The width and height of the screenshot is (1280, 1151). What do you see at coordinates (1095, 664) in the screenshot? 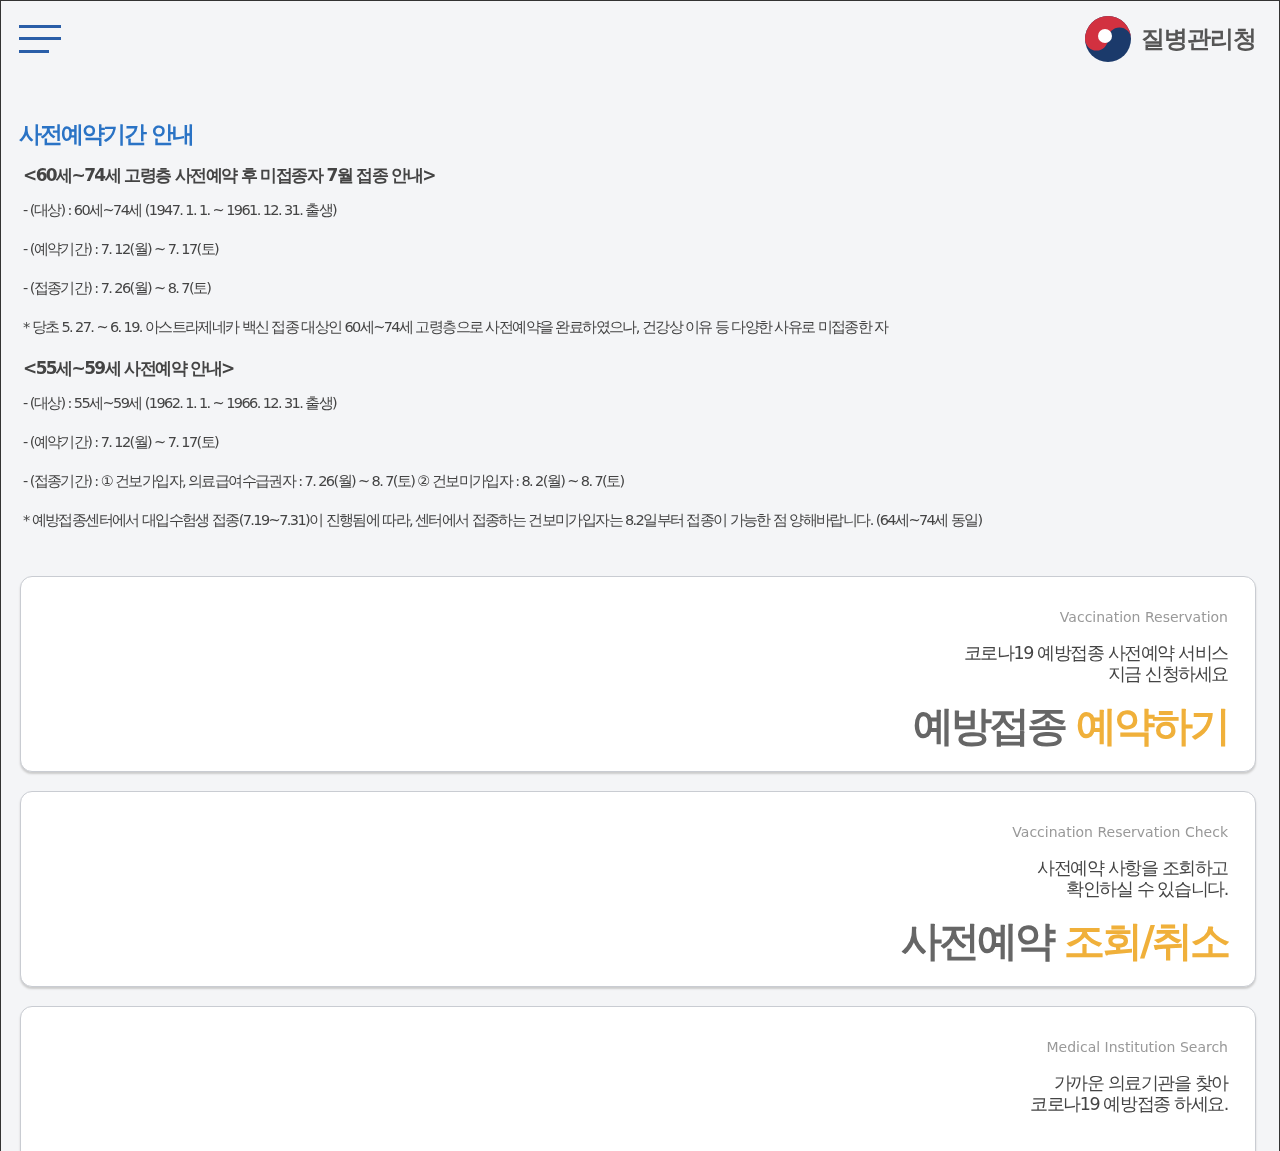
I see `card-description: 코로나19 예방접종 사전예약 서비스 지금 신청하세요` at bounding box center [1095, 664].